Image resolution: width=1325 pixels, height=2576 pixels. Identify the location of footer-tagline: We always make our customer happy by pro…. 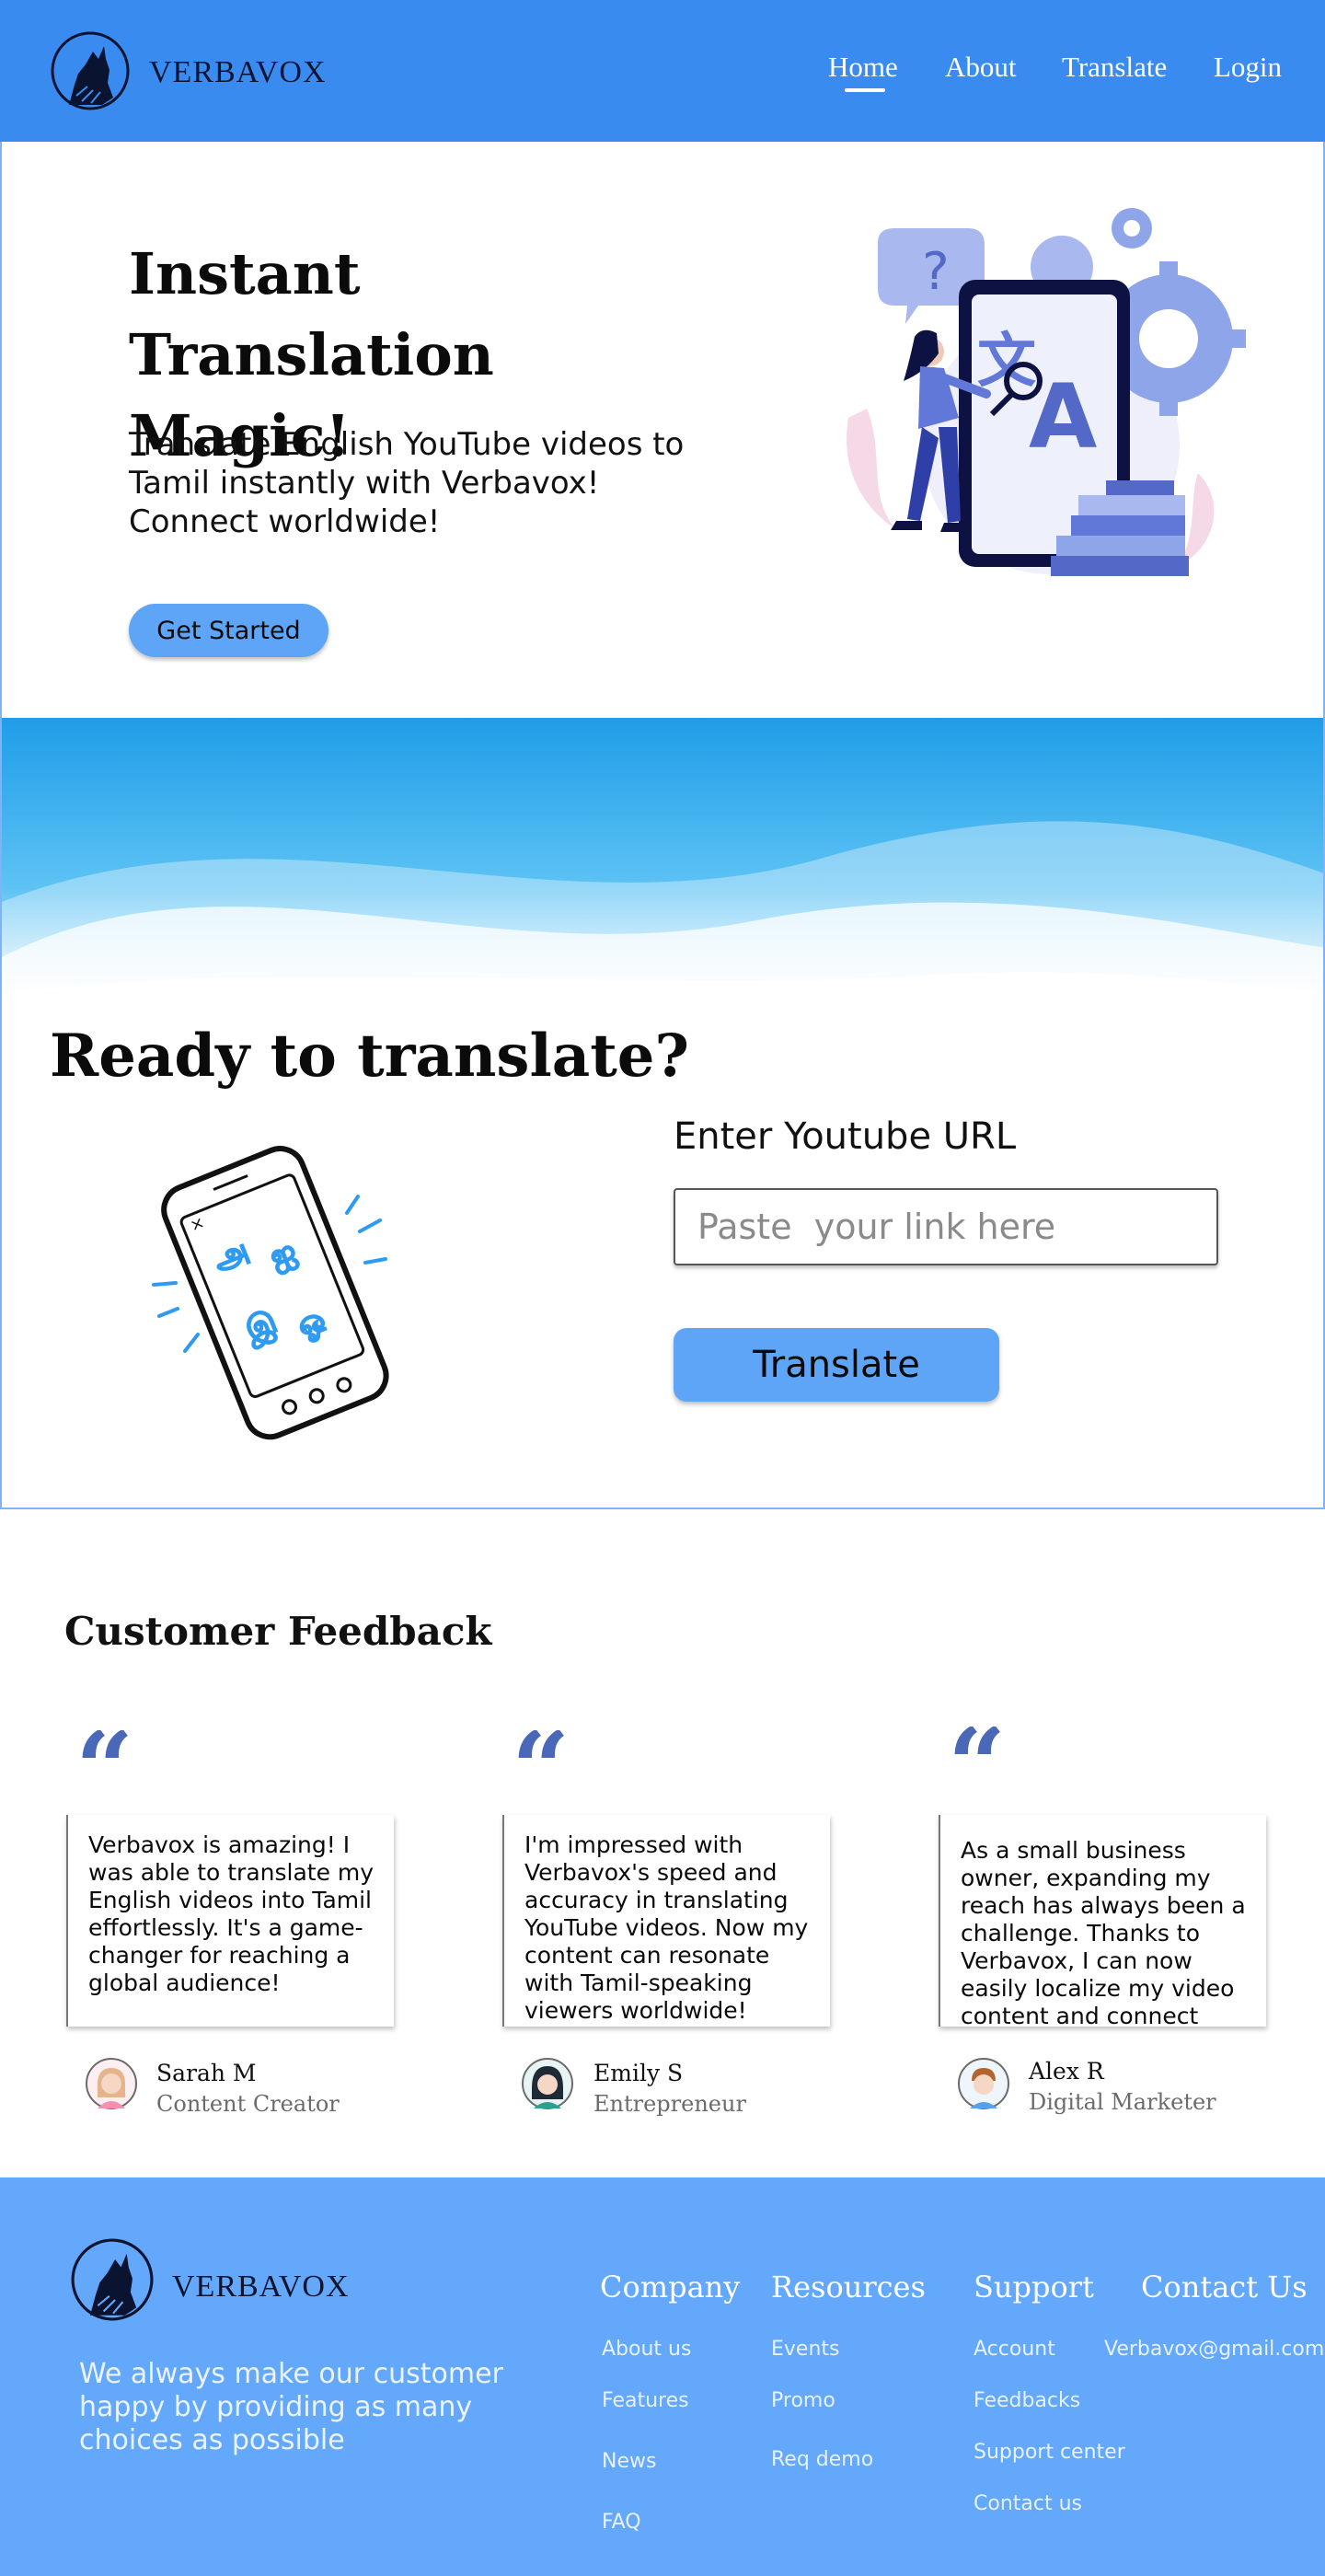
(291, 2407).